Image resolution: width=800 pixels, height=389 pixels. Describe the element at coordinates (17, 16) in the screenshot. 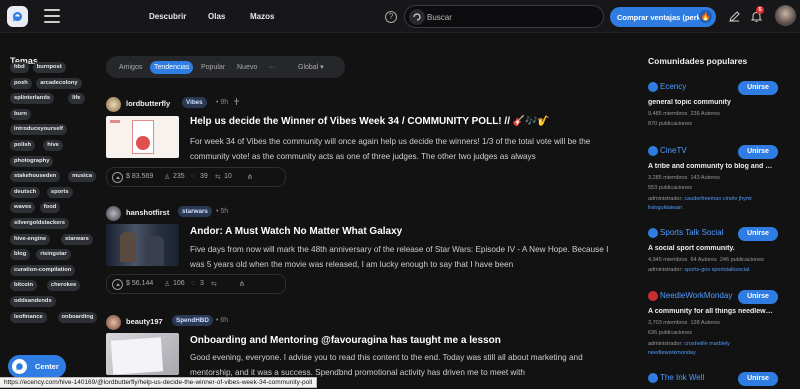

I see `ecency-logo` at that location.